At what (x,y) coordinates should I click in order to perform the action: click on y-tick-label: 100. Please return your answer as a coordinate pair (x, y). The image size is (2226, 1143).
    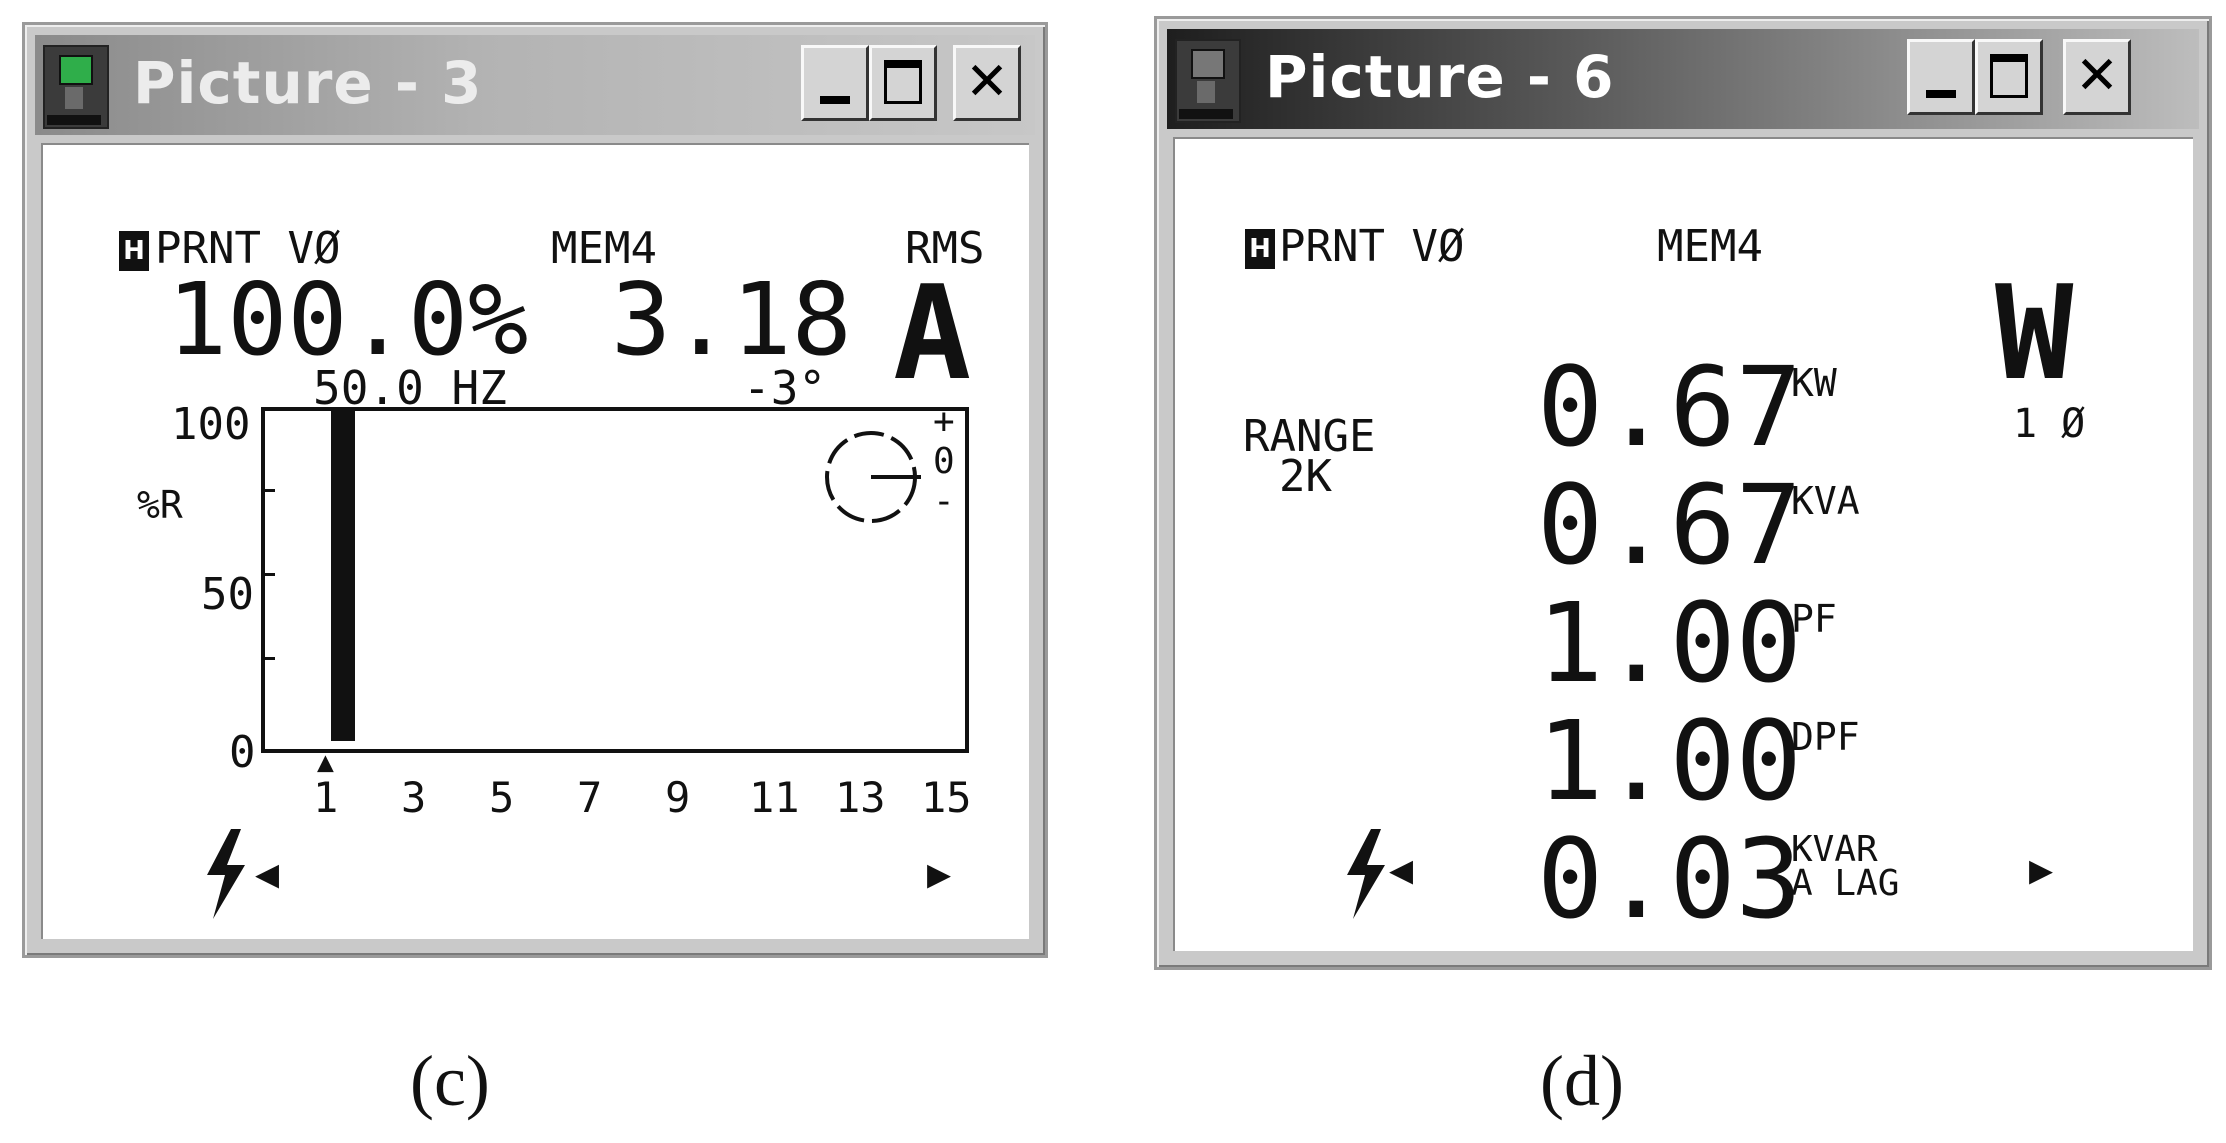
    Looking at the image, I should click on (211, 424).